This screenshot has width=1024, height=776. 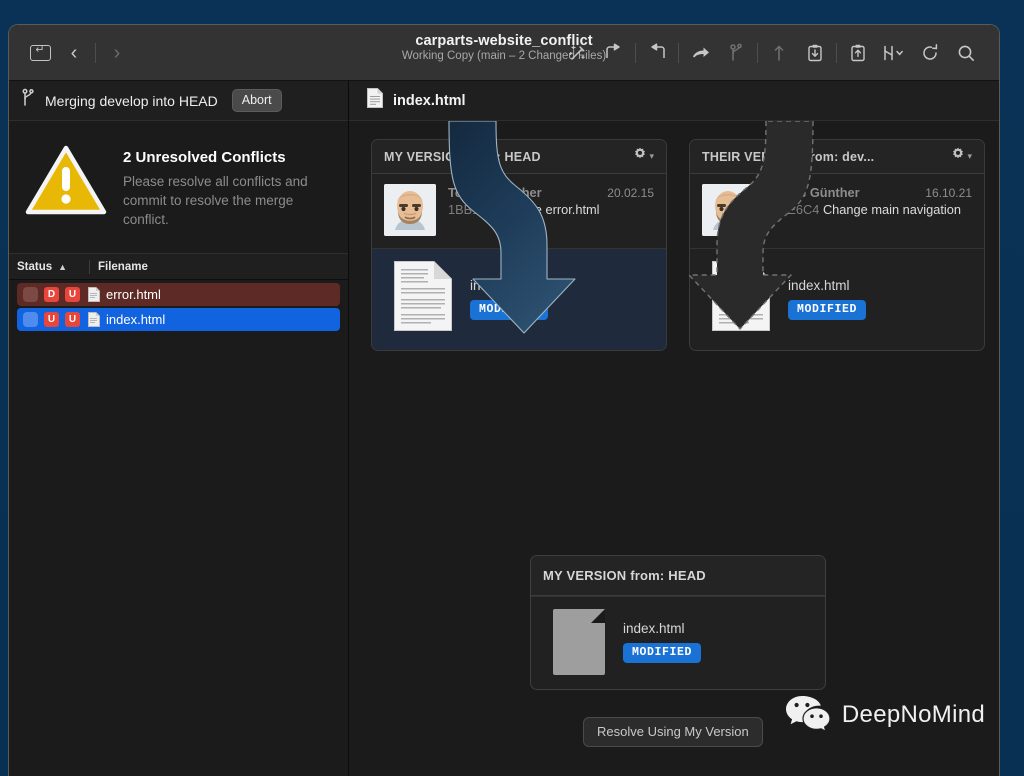 I want to click on search-icon, so click(x=966, y=53).